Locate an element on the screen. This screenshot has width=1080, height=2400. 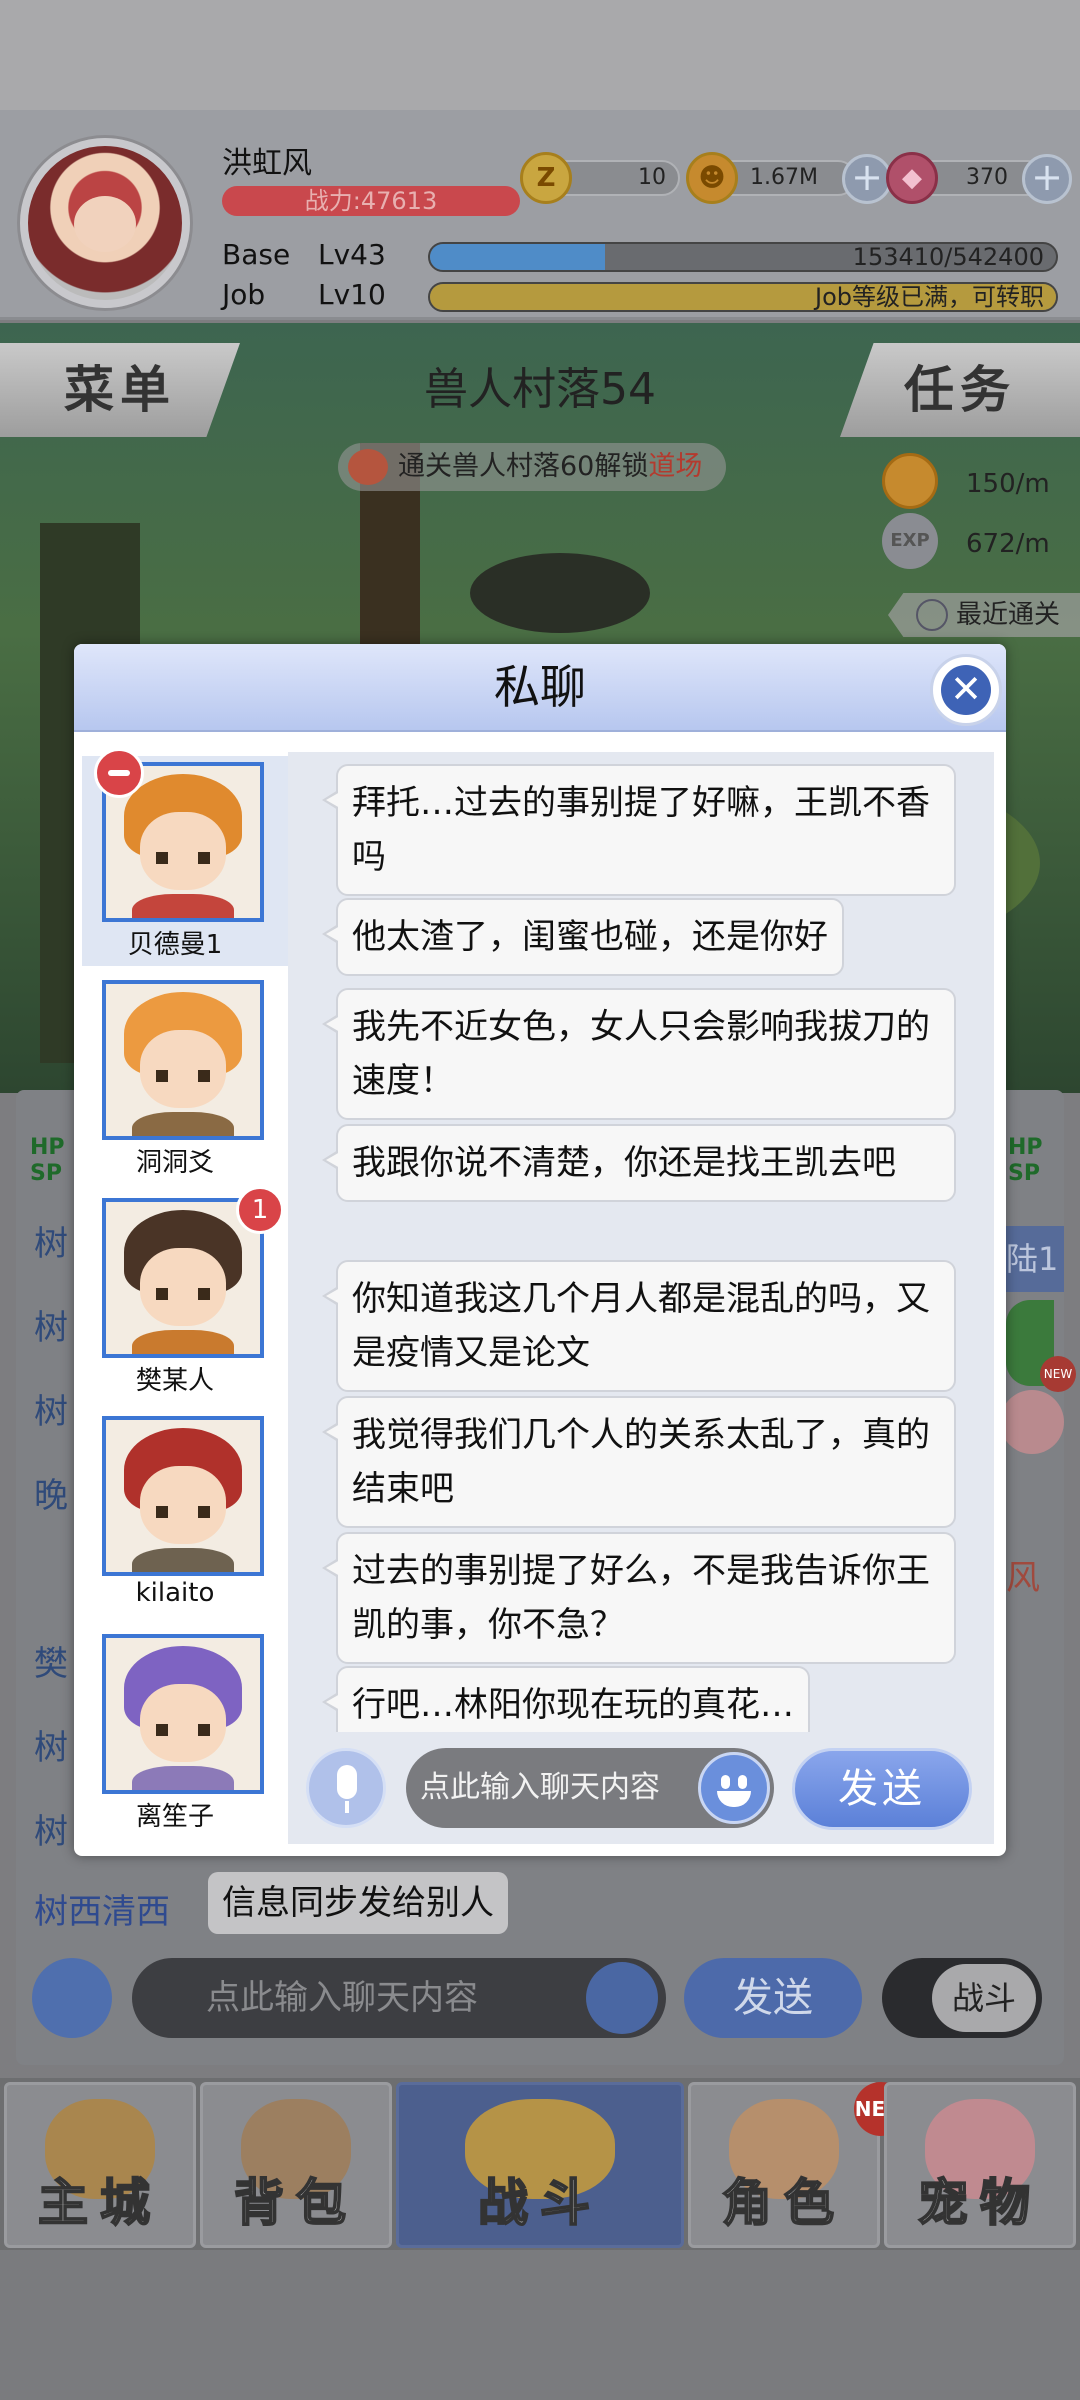
status-bar is located at coordinates (540, 55).